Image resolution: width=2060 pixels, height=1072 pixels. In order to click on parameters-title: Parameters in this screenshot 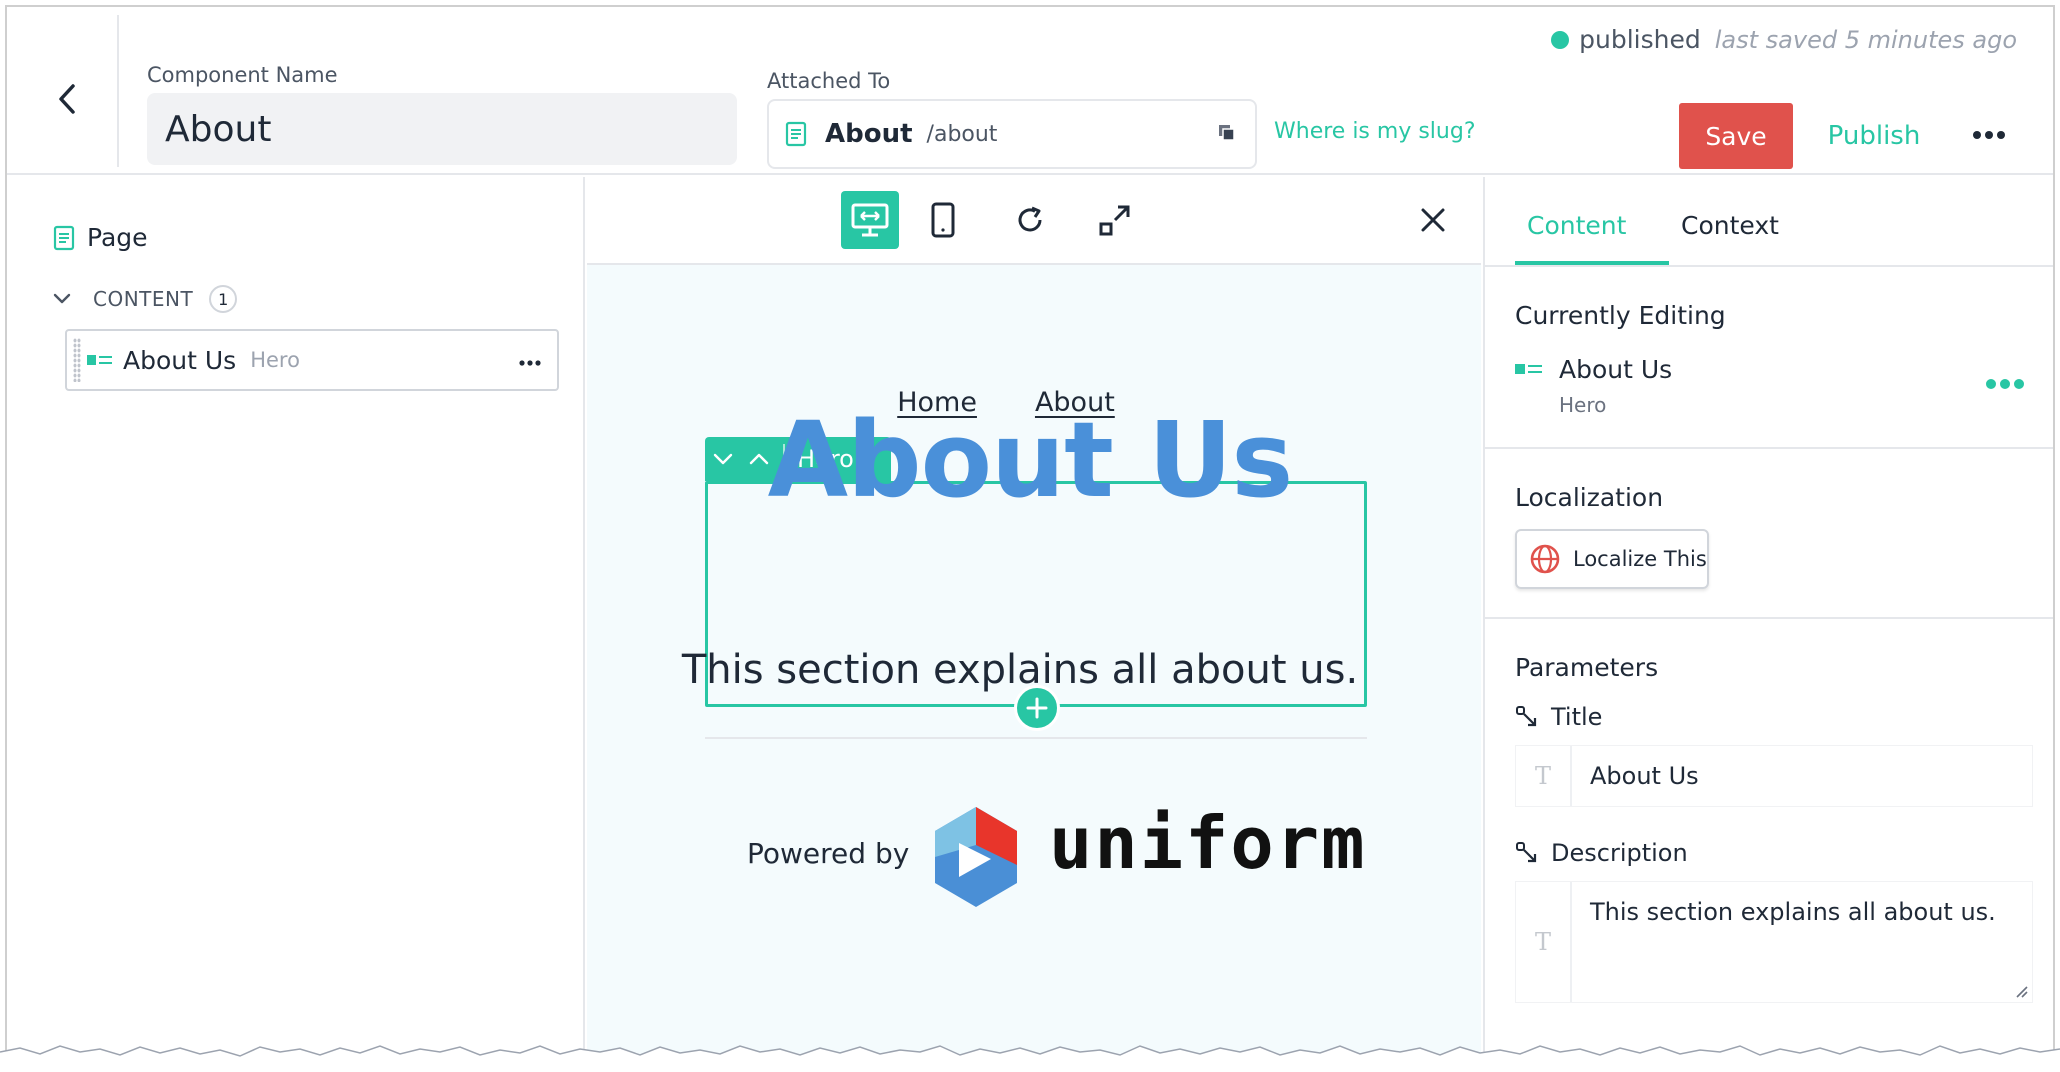, I will do `click(1587, 667)`.